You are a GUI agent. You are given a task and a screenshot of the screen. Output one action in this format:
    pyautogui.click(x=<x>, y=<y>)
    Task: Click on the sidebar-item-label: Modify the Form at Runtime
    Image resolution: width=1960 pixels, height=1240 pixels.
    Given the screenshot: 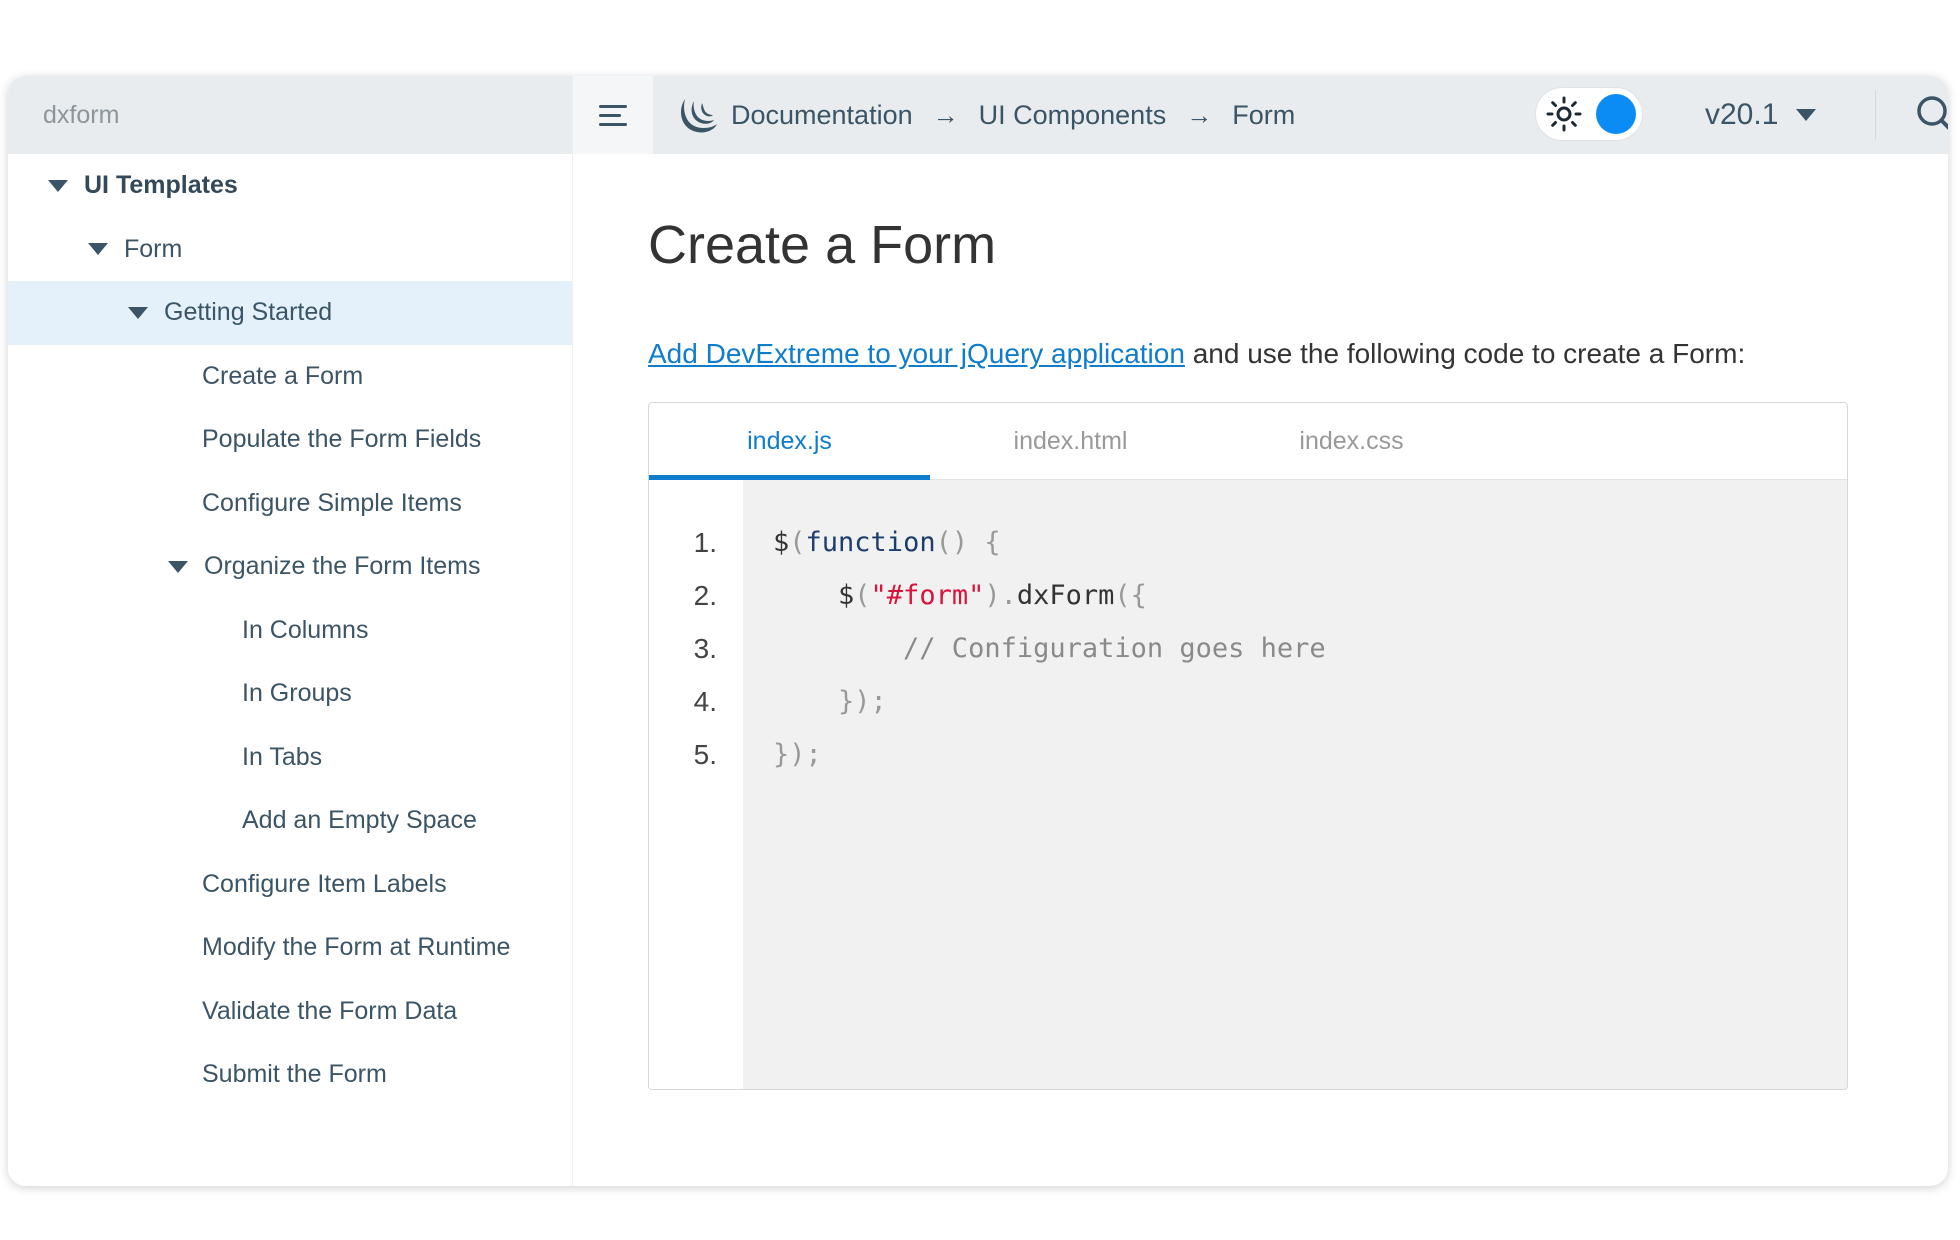 What is the action you would take?
    pyautogui.click(x=356, y=947)
    